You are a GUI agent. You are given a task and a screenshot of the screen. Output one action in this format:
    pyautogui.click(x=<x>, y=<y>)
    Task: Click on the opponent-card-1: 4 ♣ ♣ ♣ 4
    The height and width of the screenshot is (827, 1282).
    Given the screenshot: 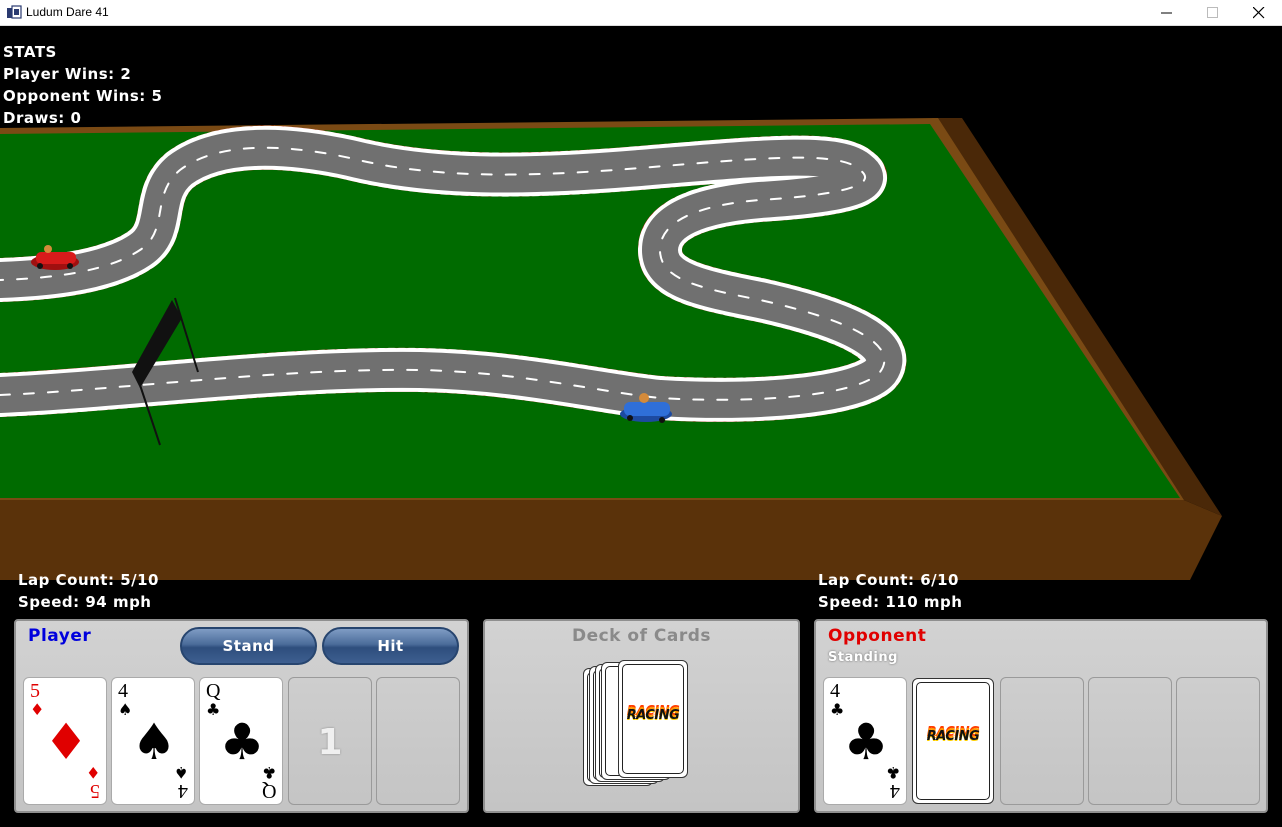 What is the action you would take?
    pyautogui.click(x=865, y=741)
    